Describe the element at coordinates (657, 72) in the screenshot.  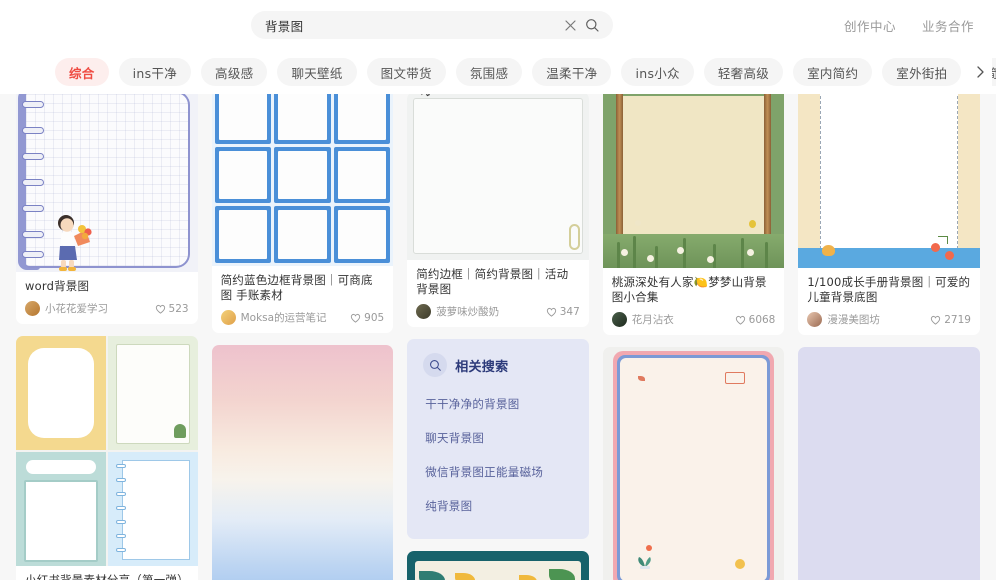
I see `filter-chip: ins小众` at that location.